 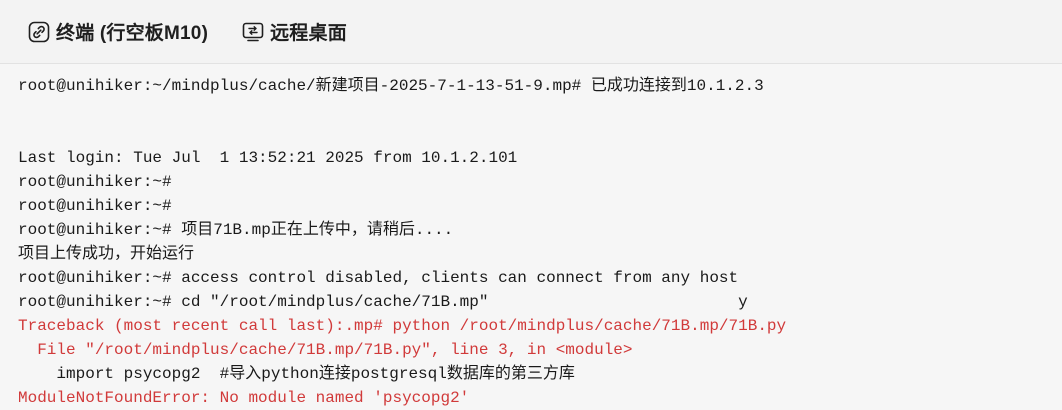 I want to click on tab-terminal-label: 终端 (行空板M10), so click(x=132, y=33).